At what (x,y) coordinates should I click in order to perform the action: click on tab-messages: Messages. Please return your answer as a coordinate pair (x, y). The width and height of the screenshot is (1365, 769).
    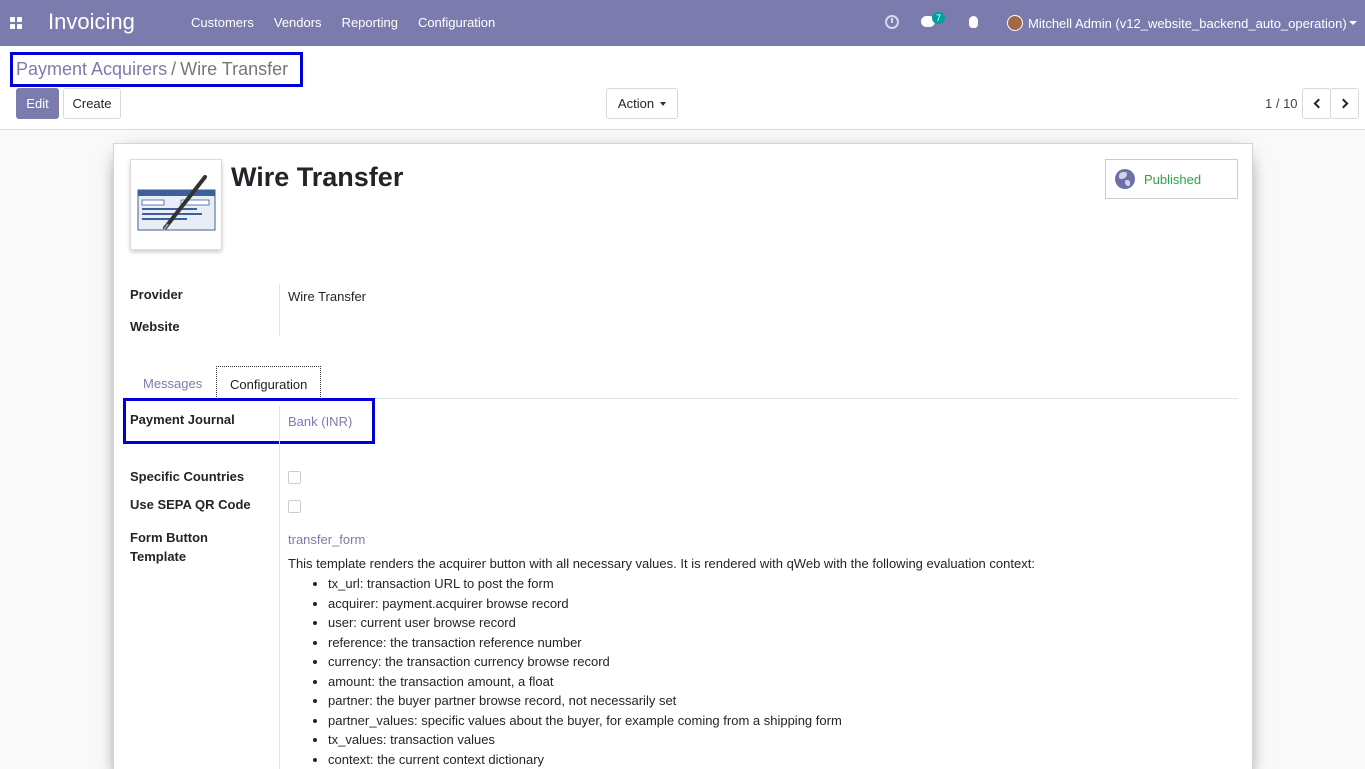
    Looking at the image, I should click on (172, 382).